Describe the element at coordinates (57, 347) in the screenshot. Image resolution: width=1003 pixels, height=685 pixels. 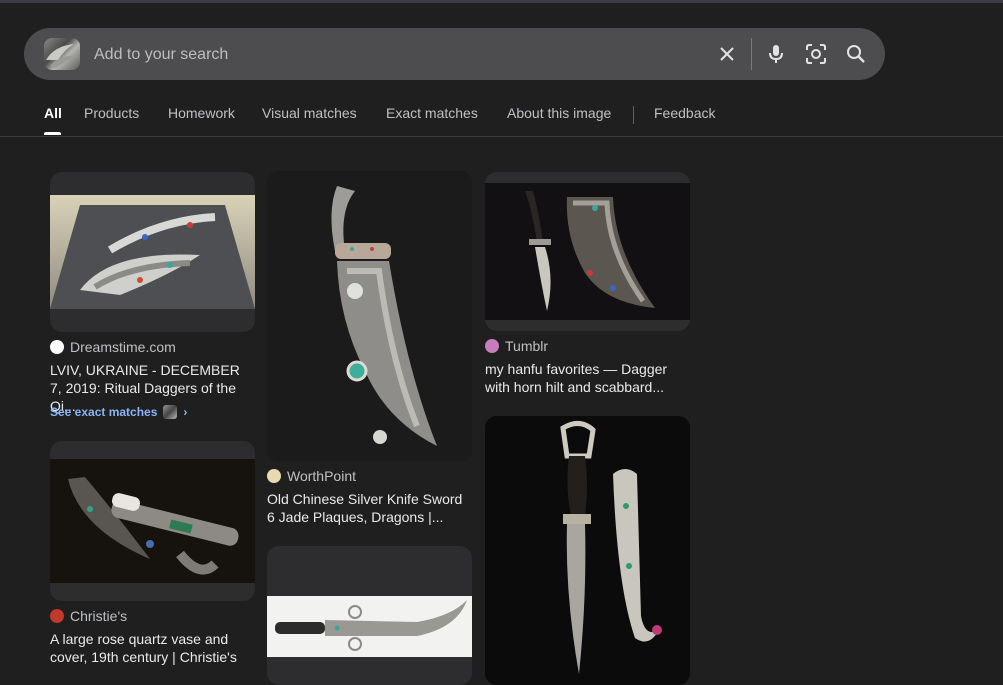
I see `dreamstime-favicon-icon` at that location.